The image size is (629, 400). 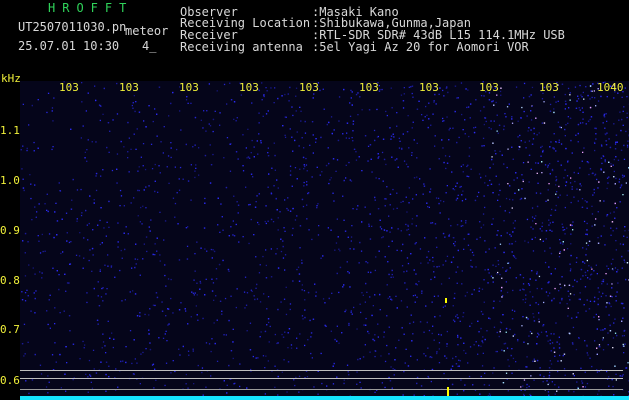 I want to click on x-tick-3: 103, so click(x=189, y=87).